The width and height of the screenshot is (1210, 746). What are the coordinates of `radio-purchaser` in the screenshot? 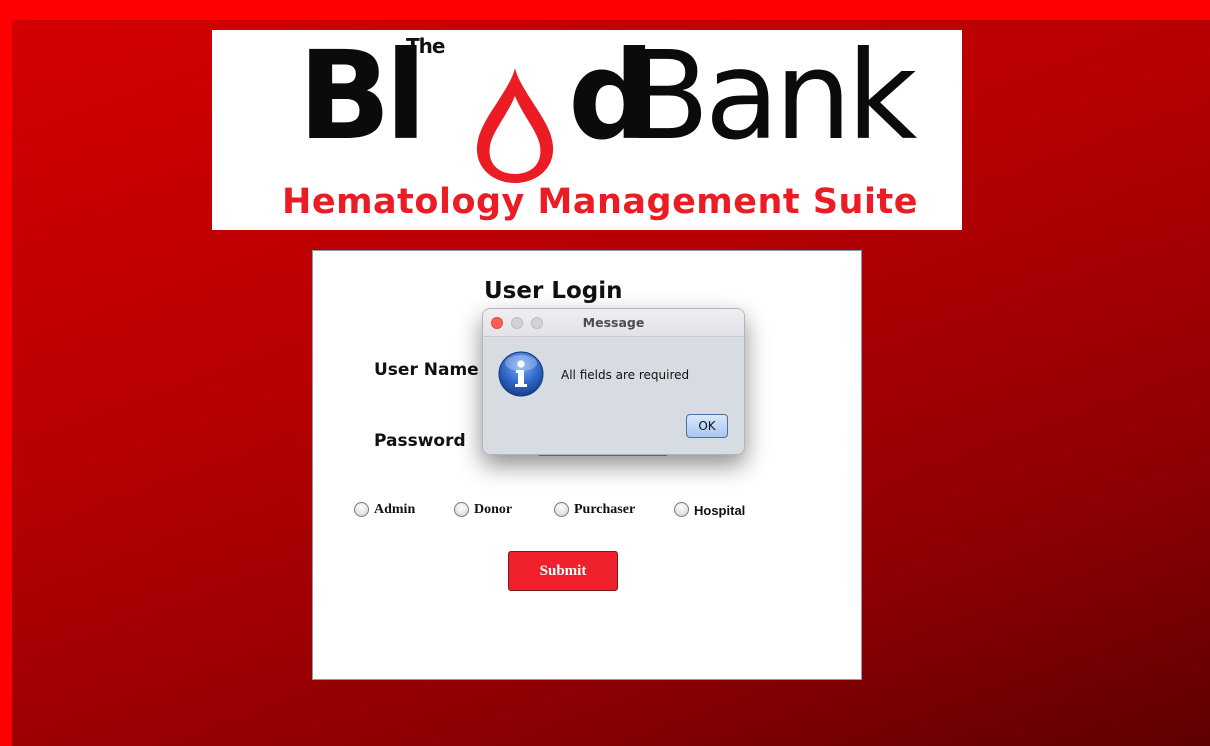 It's located at (561, 509).